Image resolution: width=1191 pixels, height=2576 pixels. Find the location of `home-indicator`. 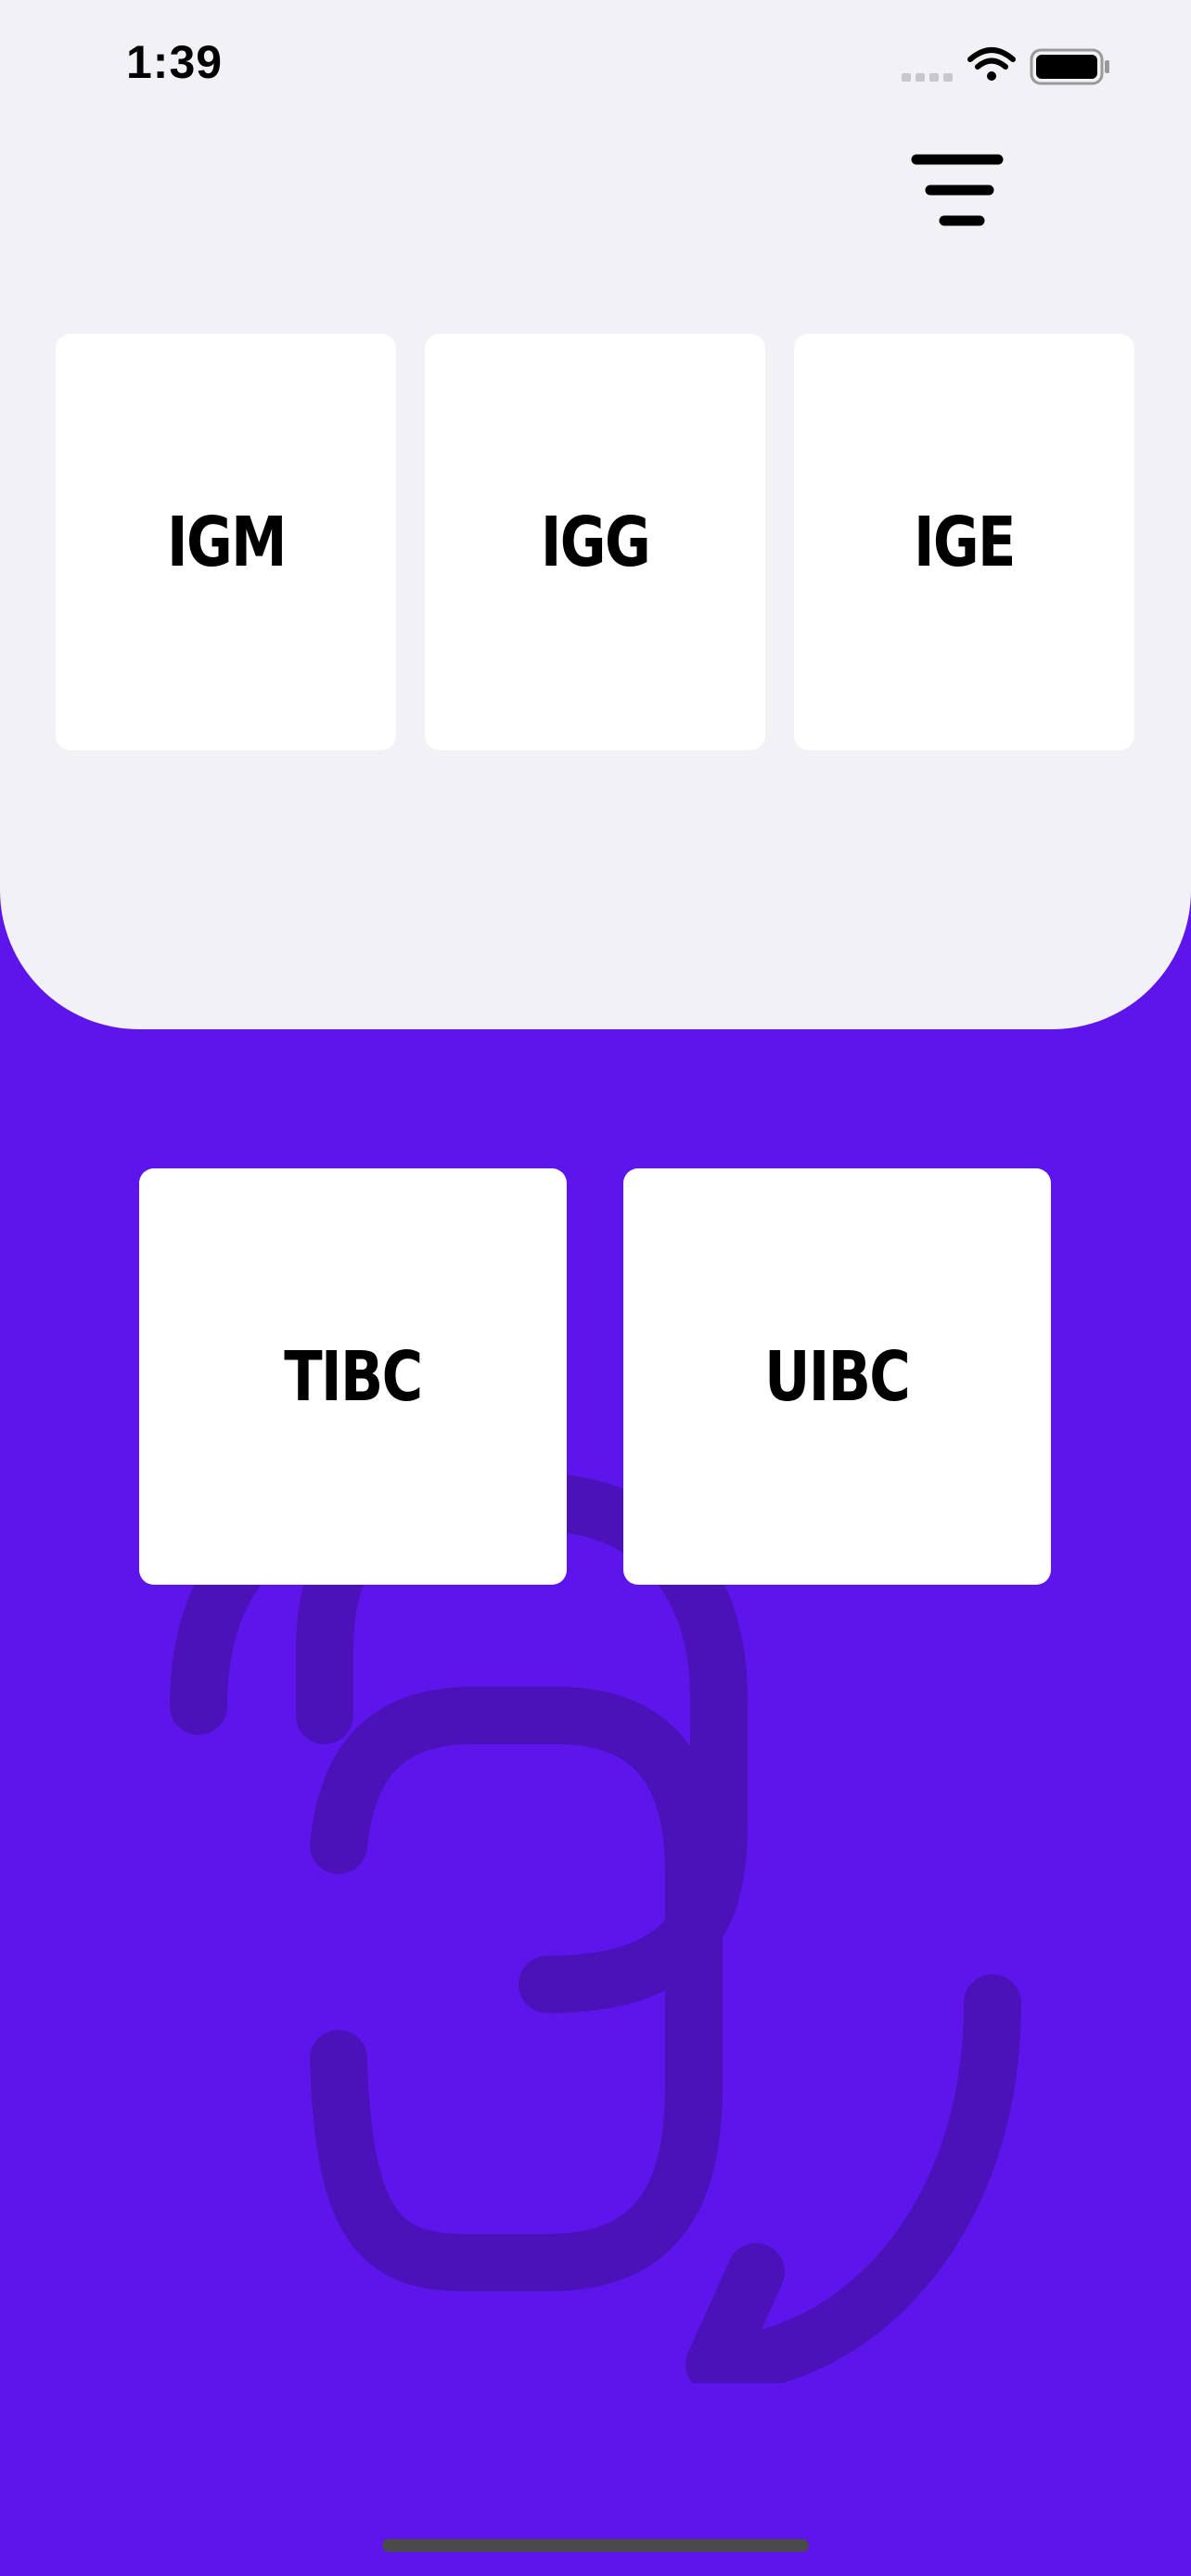

home-indicator is located at coordinates (595, 2545).